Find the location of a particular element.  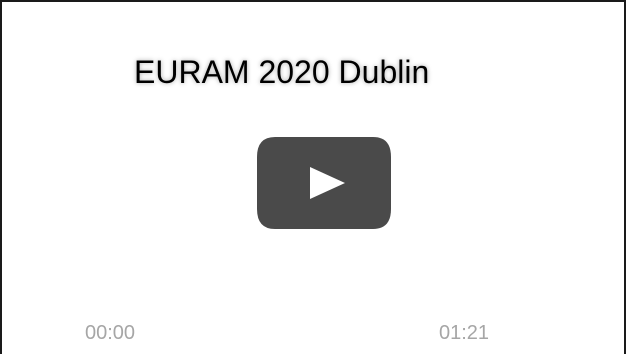

play-icon is located at coordinates (324, 183).